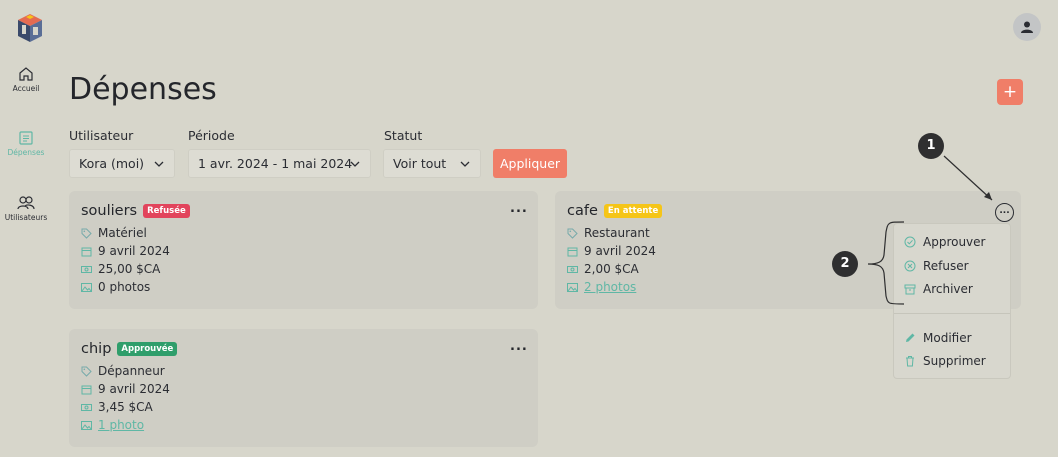 The height and width of the screenshot is (457, 1058). Describe the element at coordinates (845, 264) in the screenshot. I see `callout-number: 2` at that location.